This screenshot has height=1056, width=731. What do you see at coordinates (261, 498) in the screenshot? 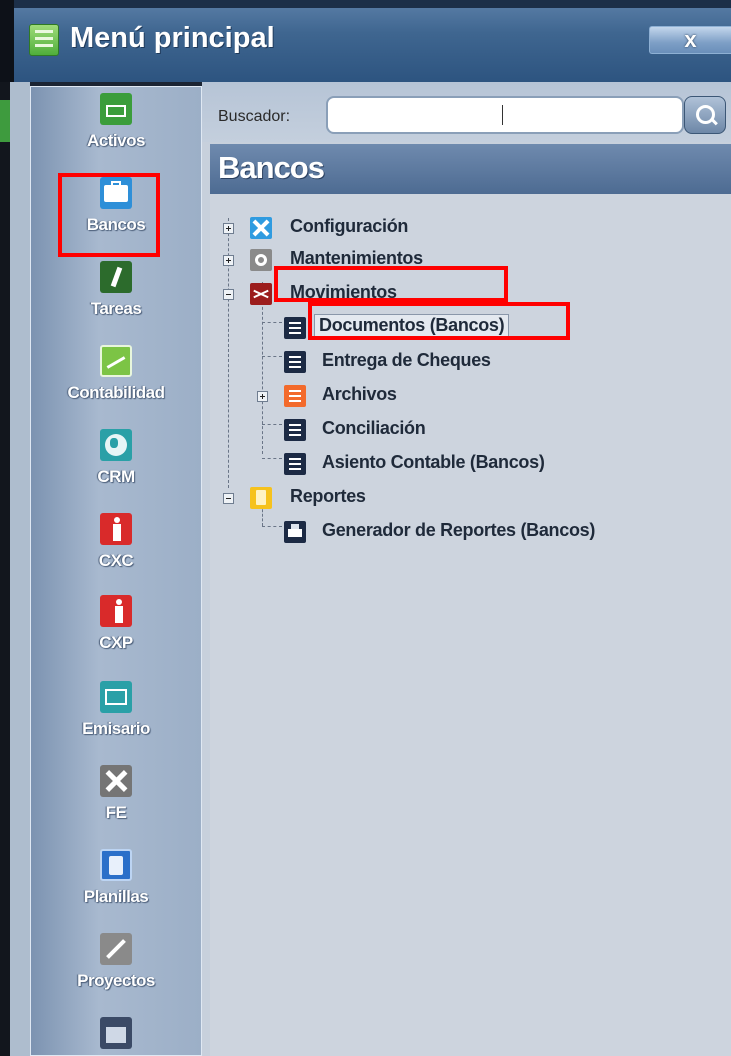
I see `report-icon` at bounding box center [261, 498].